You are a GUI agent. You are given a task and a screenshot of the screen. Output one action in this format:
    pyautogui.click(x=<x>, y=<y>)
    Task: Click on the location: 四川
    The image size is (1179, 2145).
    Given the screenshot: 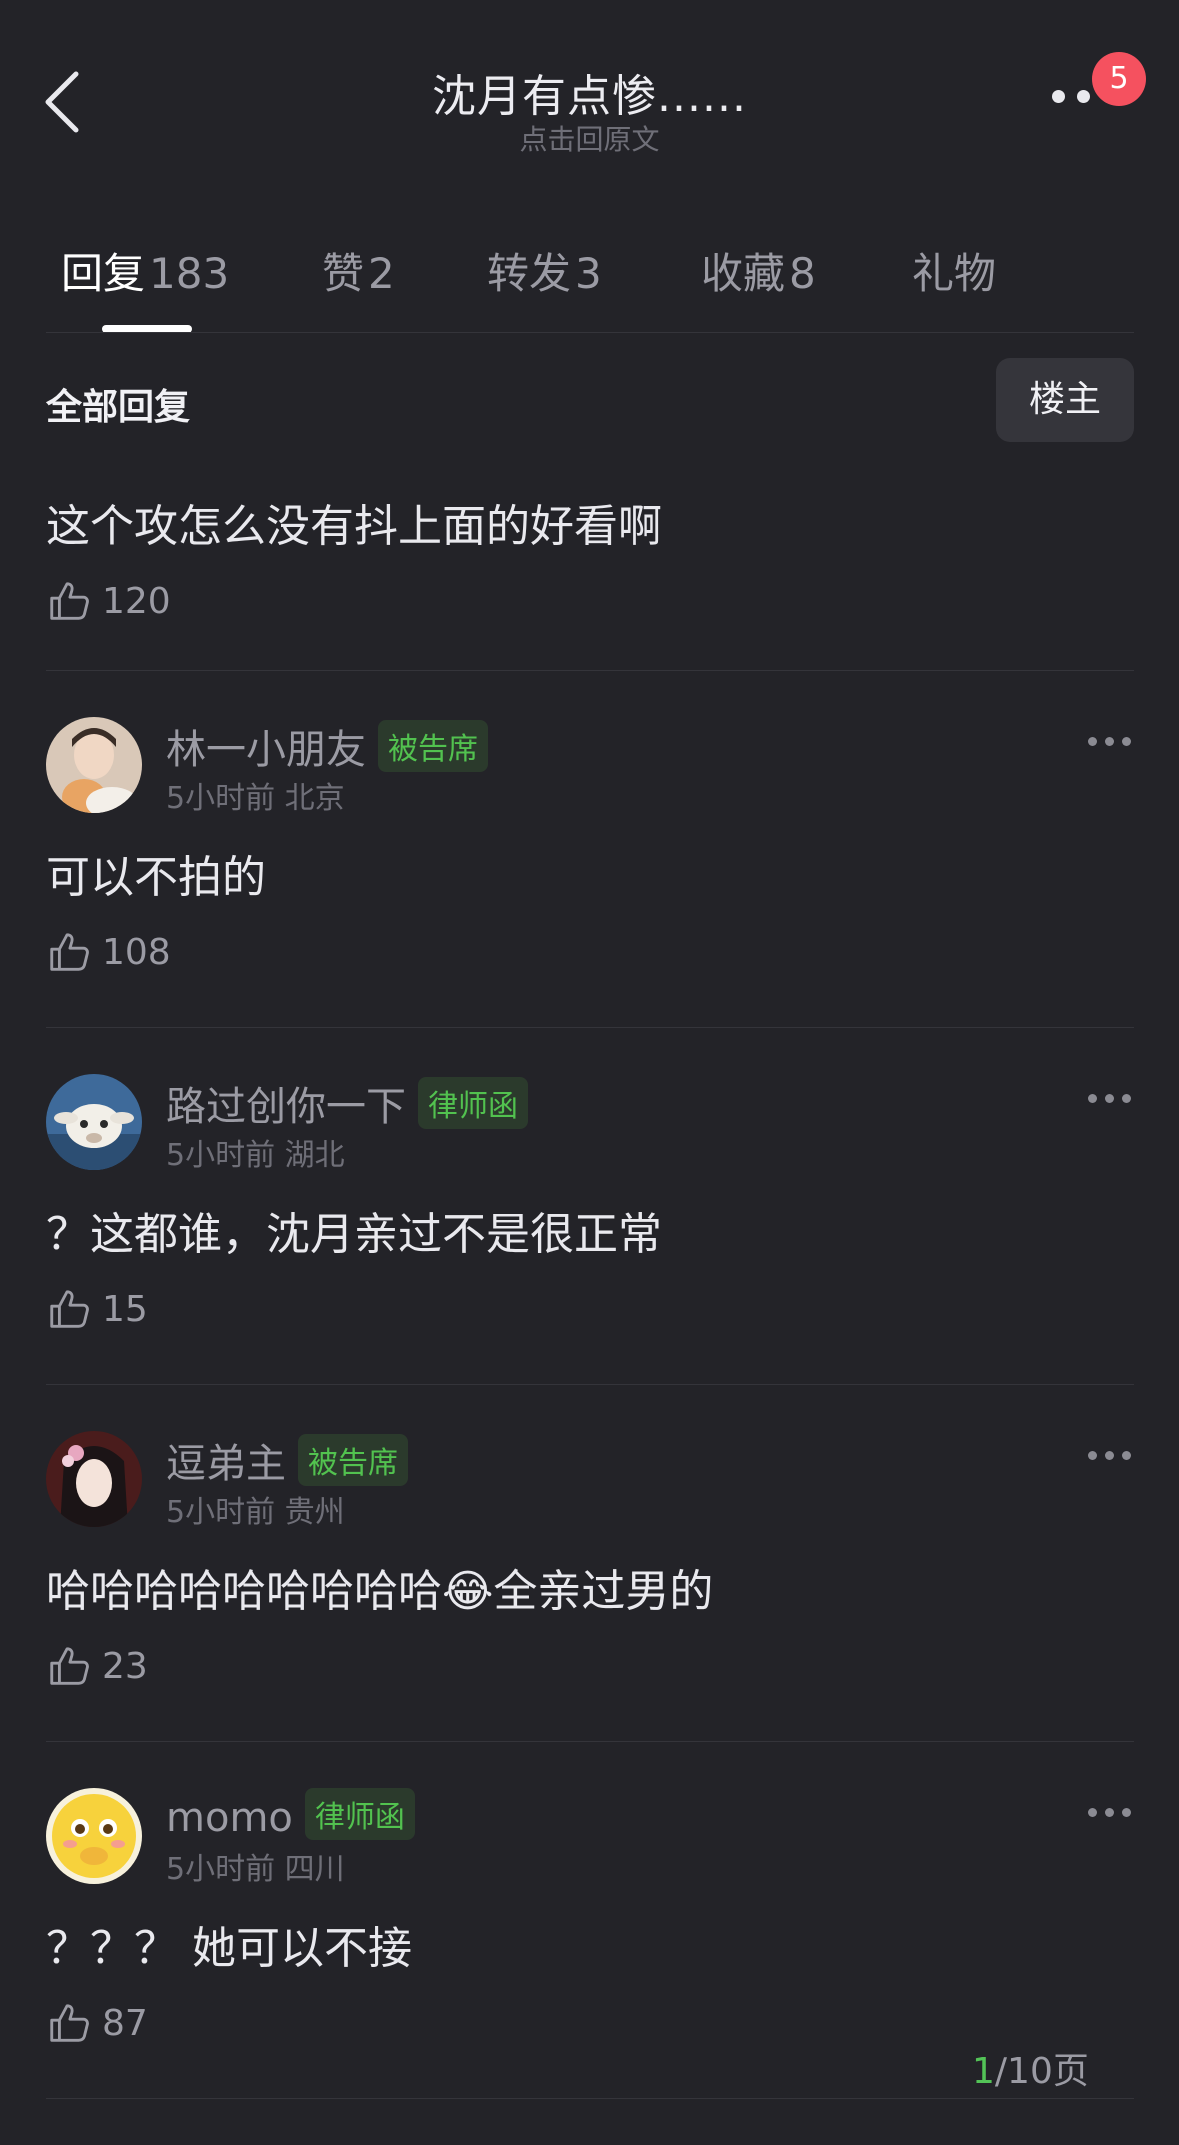 What is the action you would take?
    pyautogui.click(x=314, y=1869)
    